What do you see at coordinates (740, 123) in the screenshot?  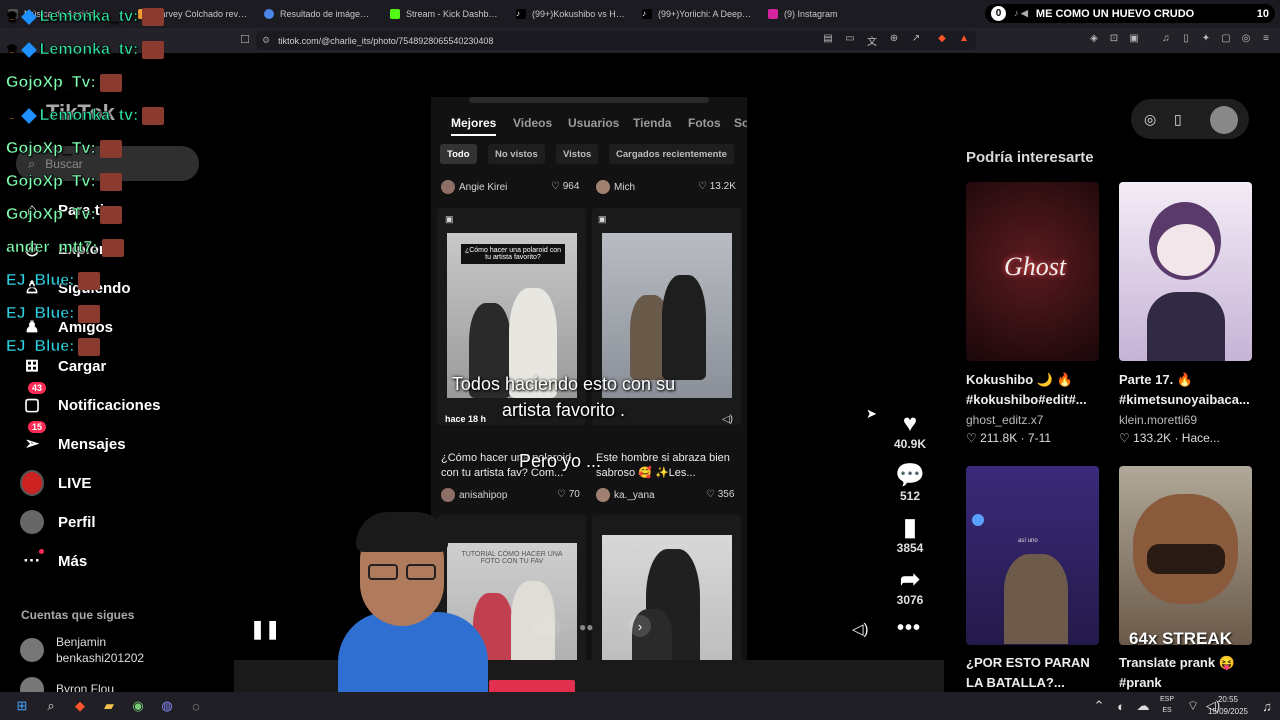 I see `tab-more: So` at bounding box center [740, 123].